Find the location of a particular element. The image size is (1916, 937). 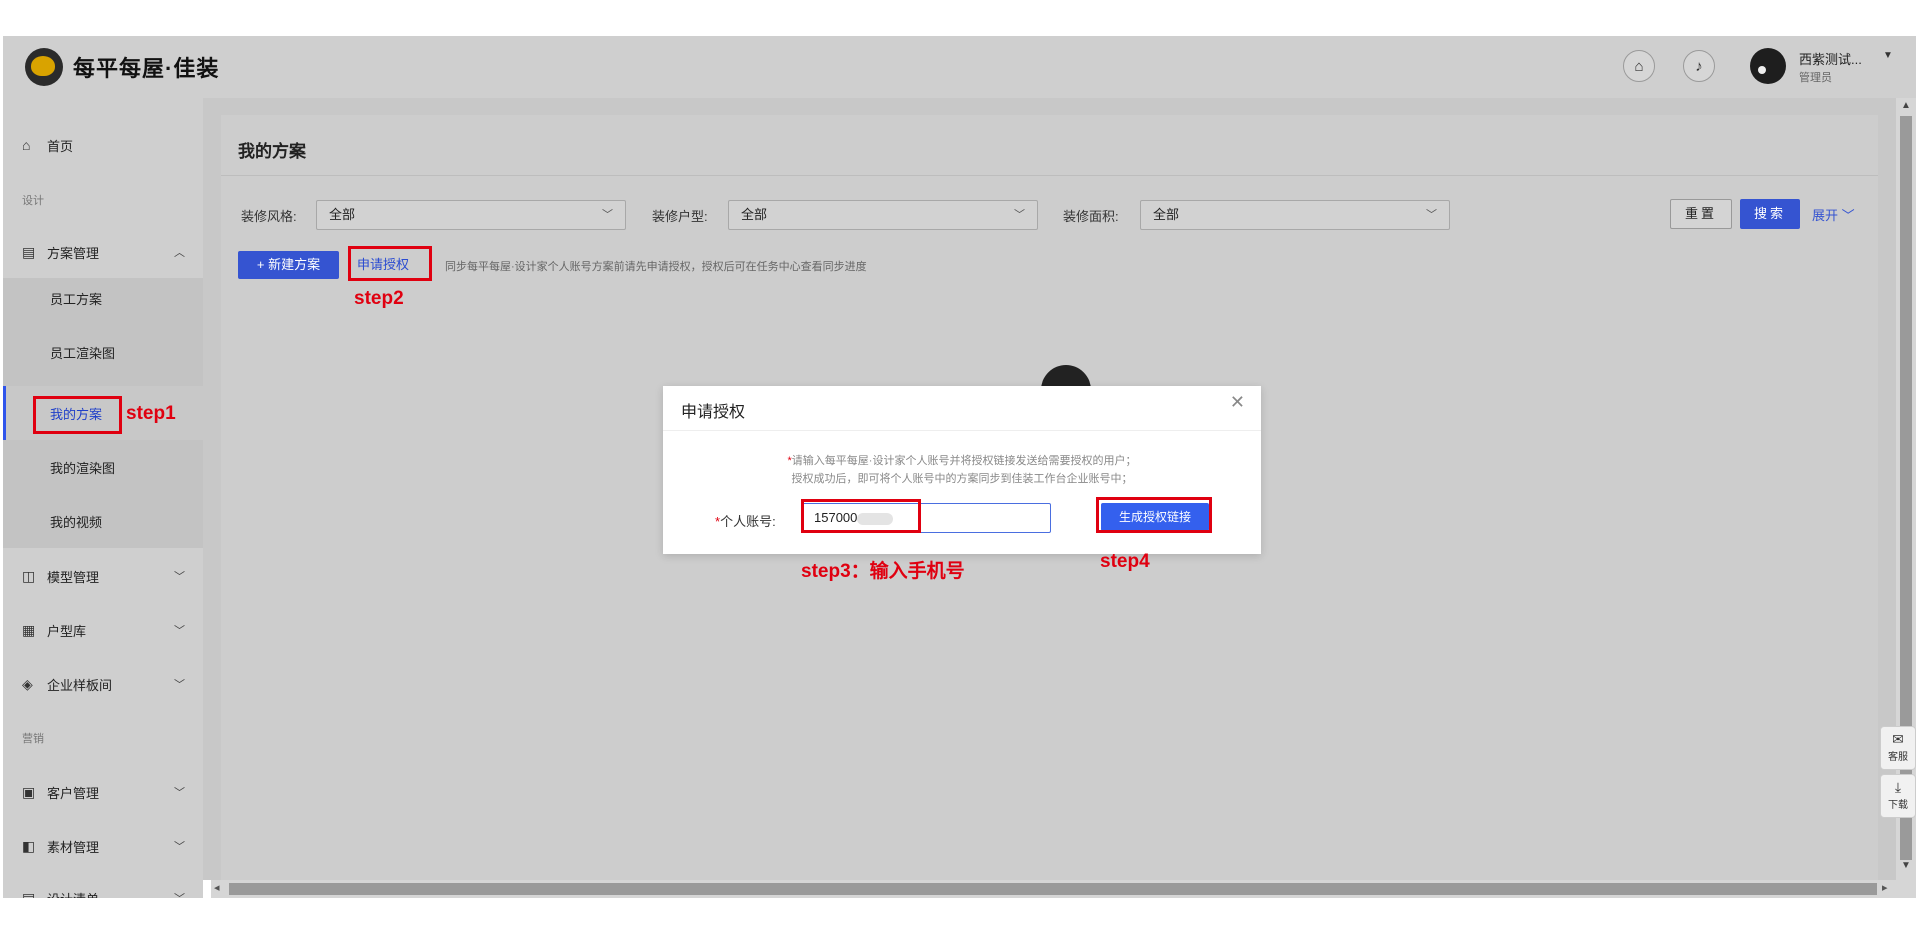

active-indicator is located at coordinates (4, 413).